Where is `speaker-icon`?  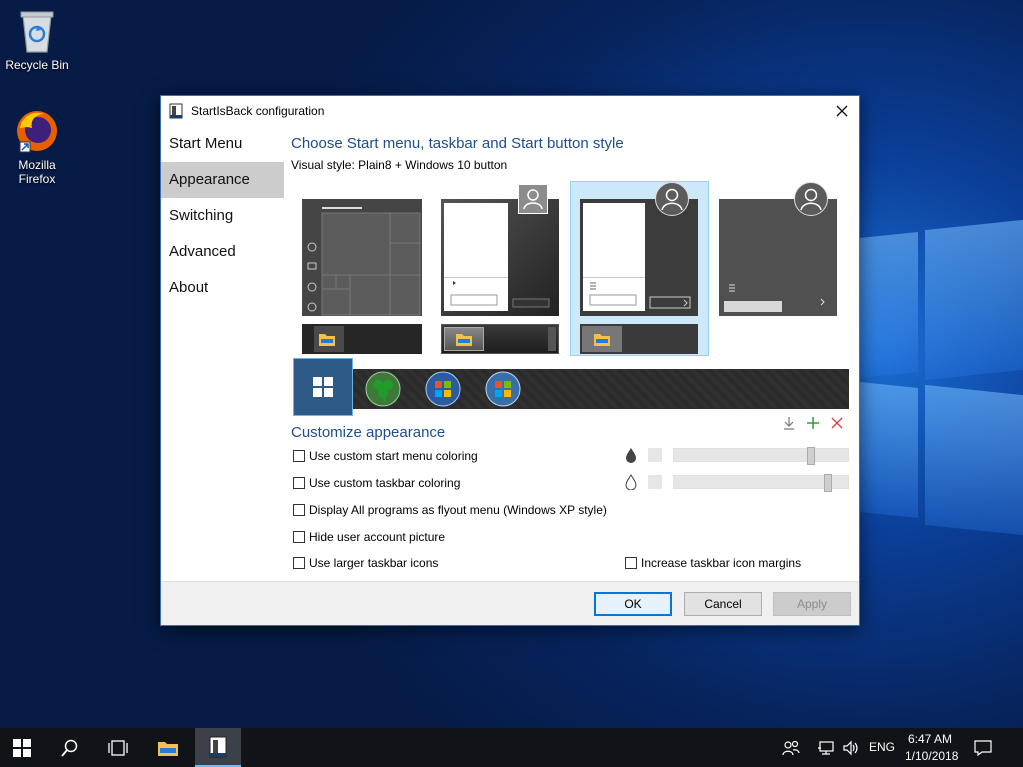 speaker-icon is located at coordinates (850, 747).